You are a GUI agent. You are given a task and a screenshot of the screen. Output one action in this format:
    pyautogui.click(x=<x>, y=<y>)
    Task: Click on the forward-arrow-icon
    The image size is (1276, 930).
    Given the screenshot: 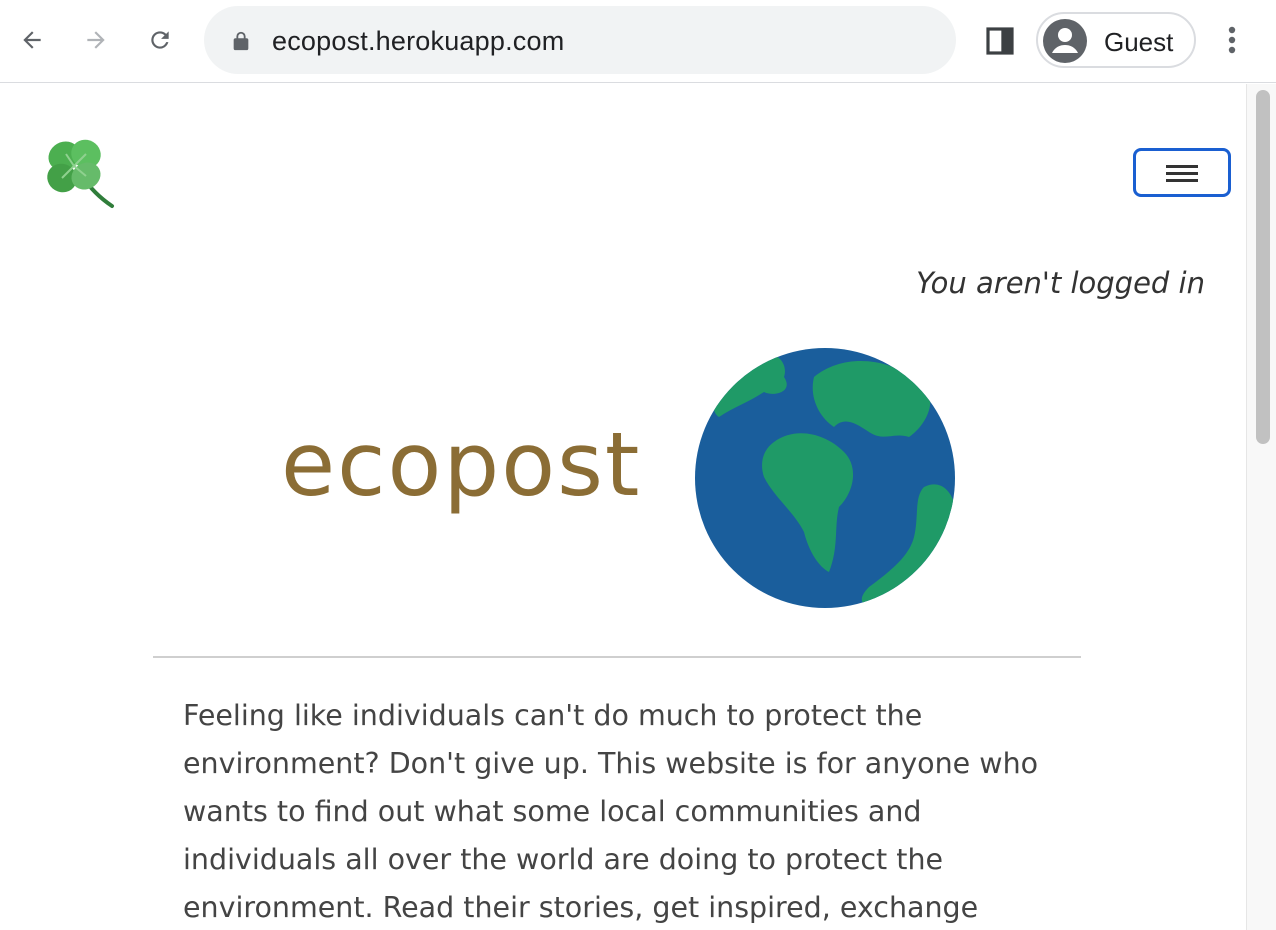 What is the action you would take?
    pyautogui.click(x=96, y=40)
    